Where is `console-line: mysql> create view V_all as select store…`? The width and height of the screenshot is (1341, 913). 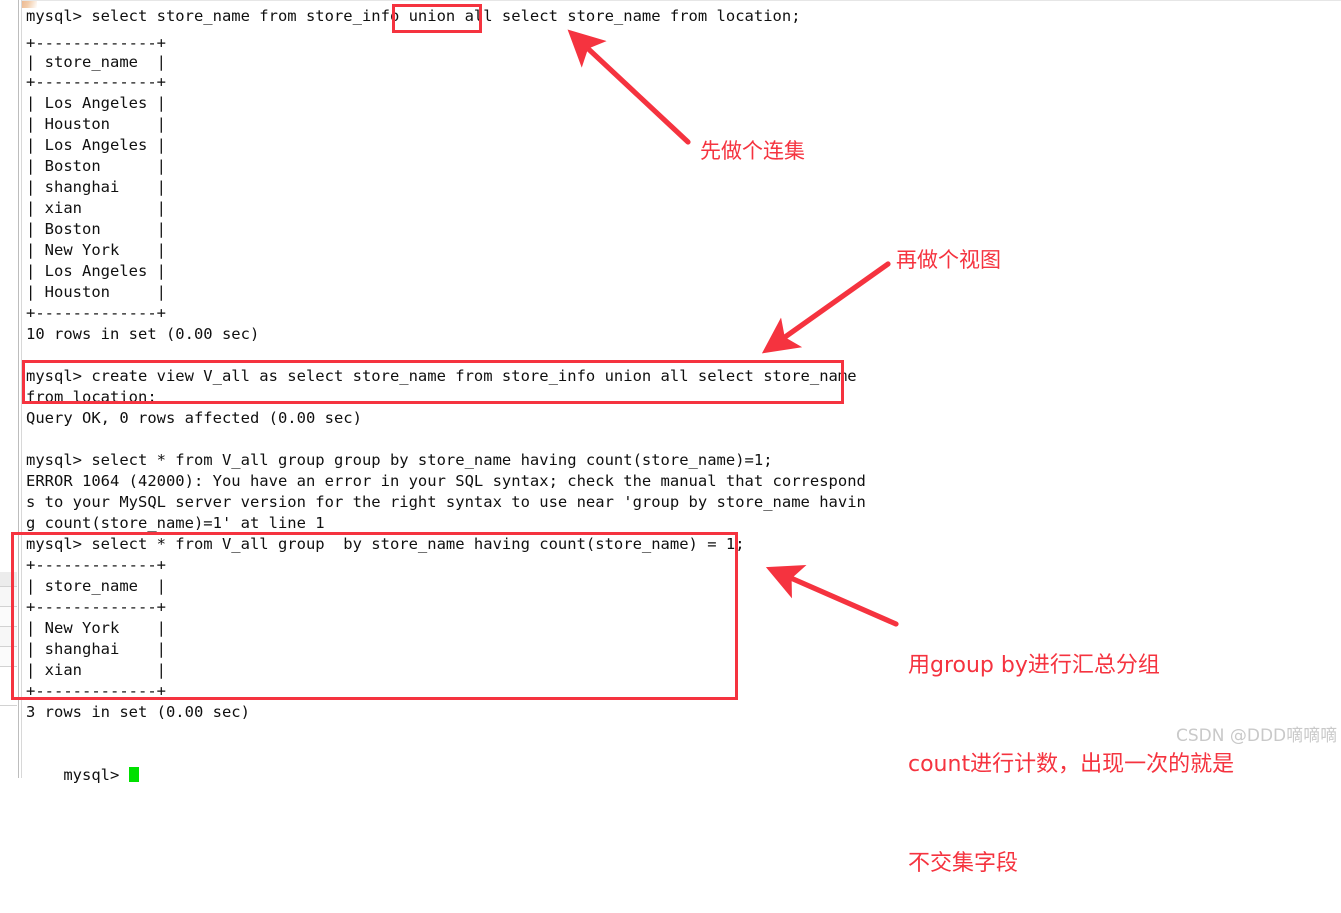 console-line: mysql> create view V_all as select store… is located at coordinates (441, 376).